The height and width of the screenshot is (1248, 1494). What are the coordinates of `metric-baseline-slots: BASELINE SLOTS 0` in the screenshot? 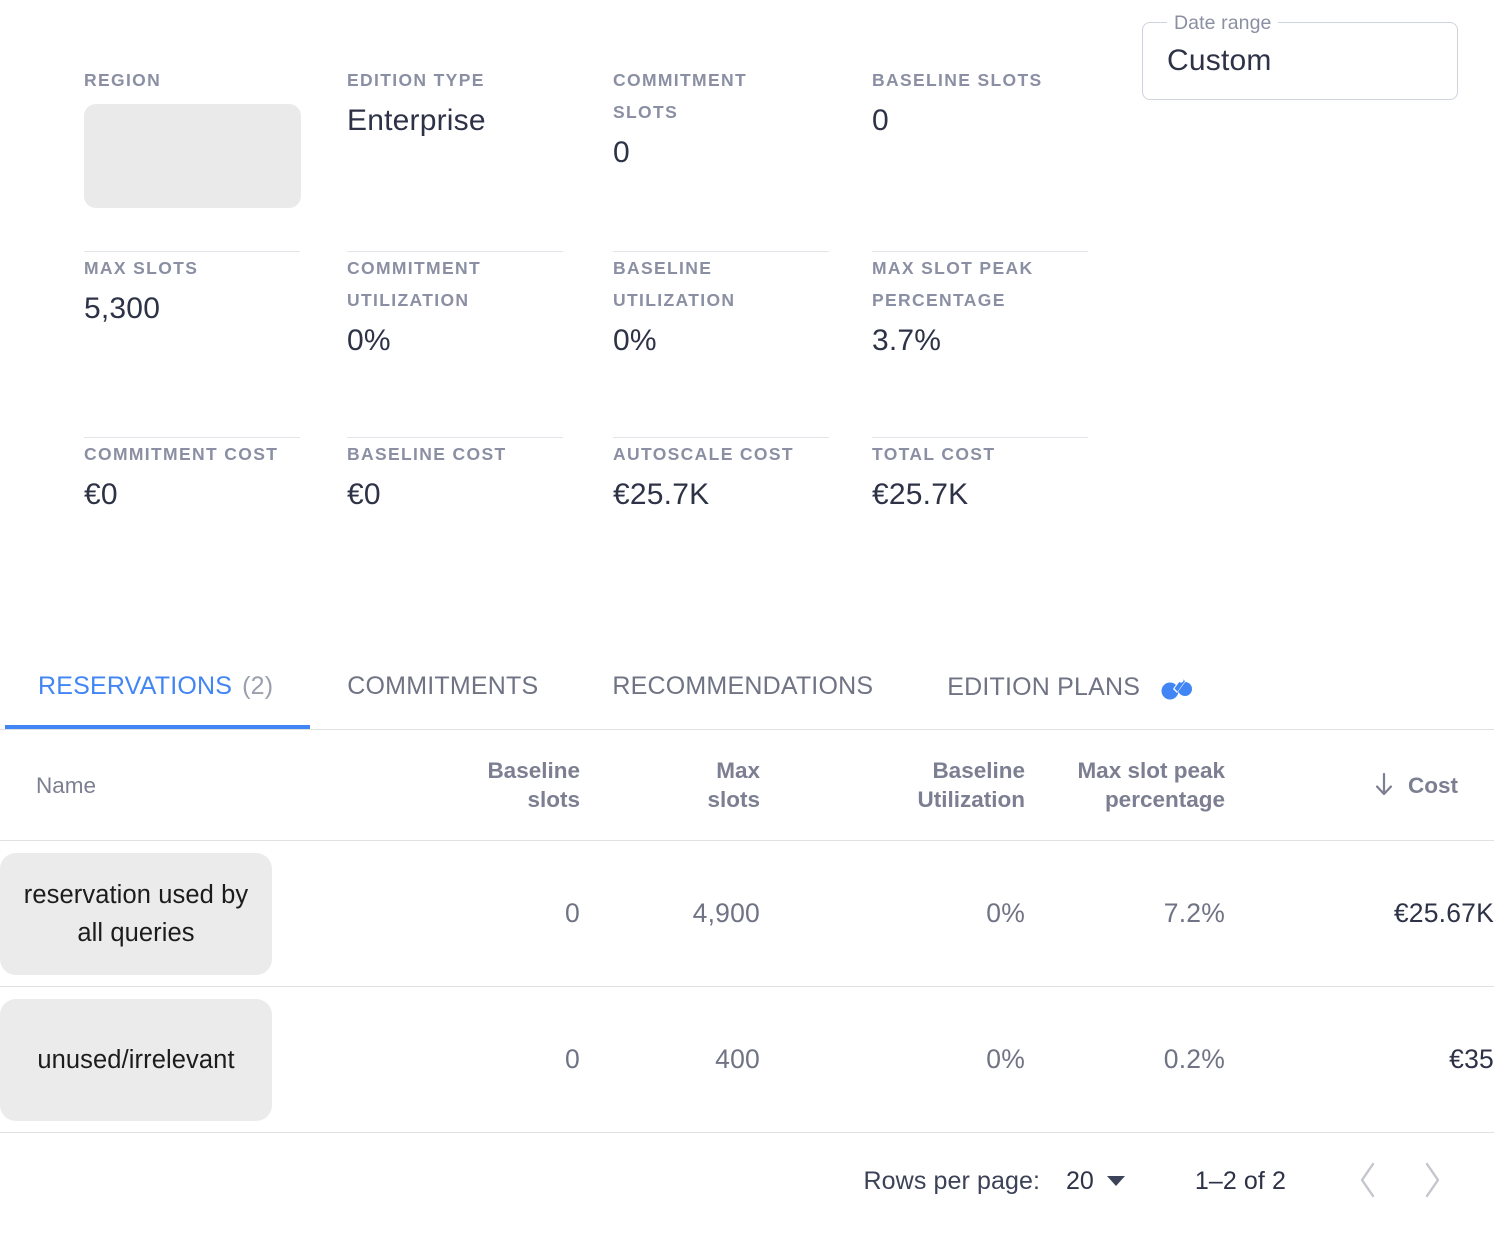 It's located at (1005, 158).